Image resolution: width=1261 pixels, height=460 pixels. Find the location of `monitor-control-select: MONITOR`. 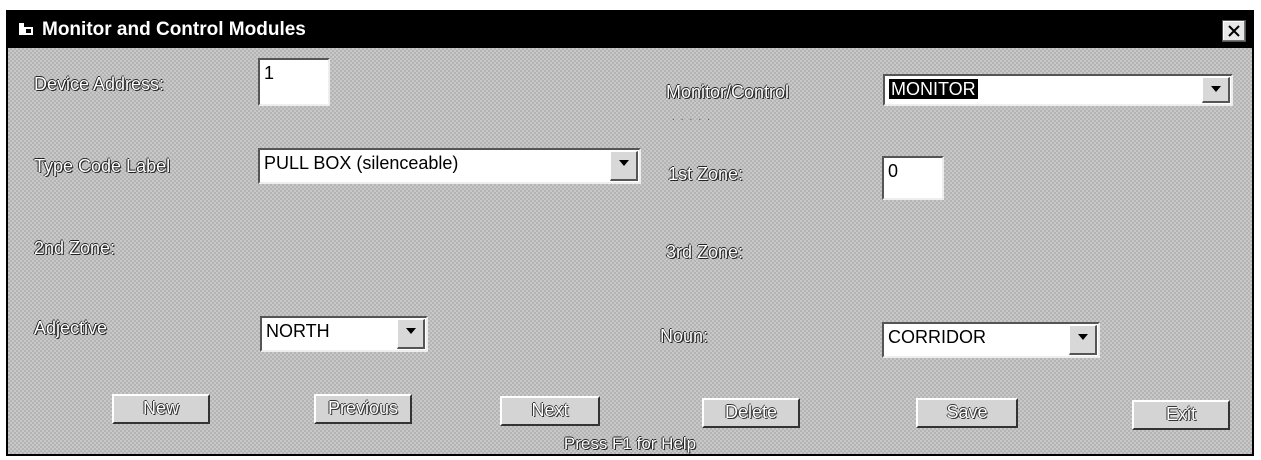

monitor-control-select: MONITOR is located at coordinates (1058, 90).